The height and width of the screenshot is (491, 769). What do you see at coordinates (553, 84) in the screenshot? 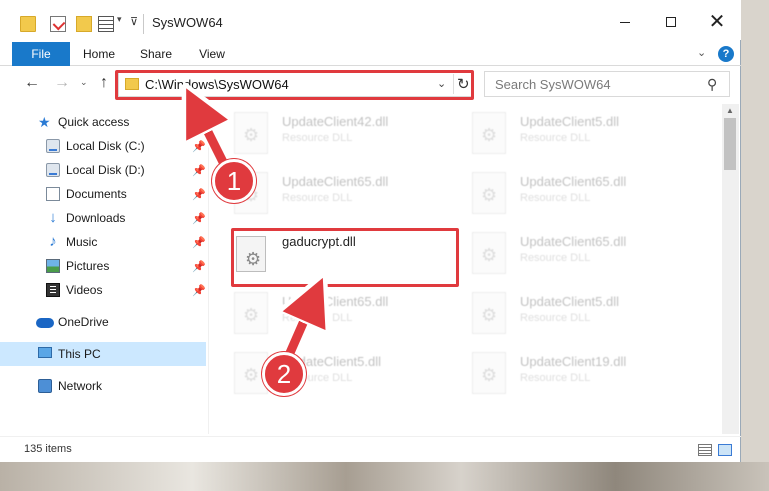
I see `search-placeholder: Search SysWOW64` at bounding box center [553, 84].